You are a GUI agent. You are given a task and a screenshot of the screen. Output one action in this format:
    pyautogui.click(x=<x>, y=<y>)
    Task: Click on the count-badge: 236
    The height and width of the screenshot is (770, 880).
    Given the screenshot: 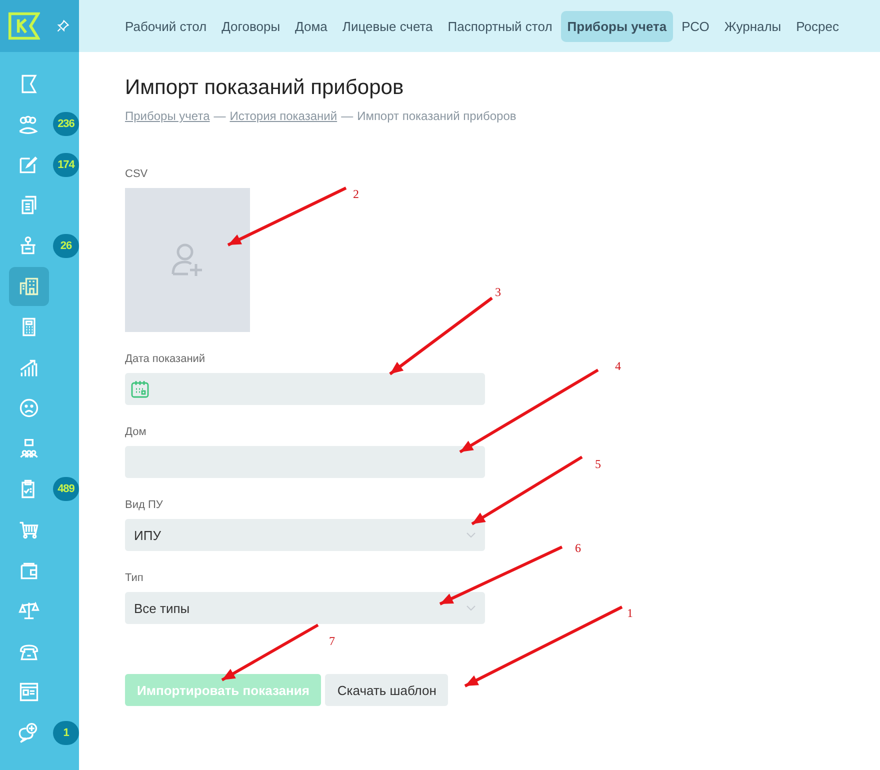 What is the action you would take?
    pyautogui.click(x=66, y=124)
    